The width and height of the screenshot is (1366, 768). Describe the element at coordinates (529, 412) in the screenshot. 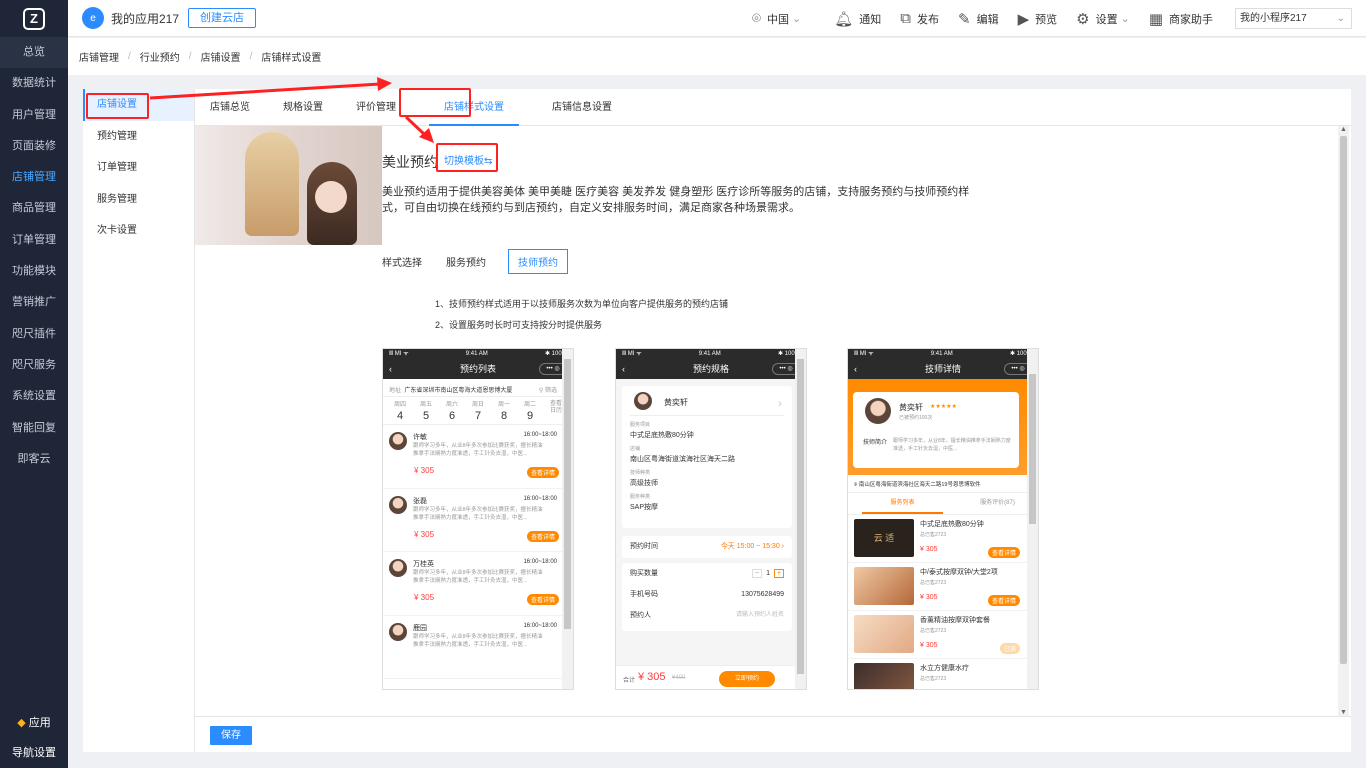

I see `day-item: 周二 9` at that location.